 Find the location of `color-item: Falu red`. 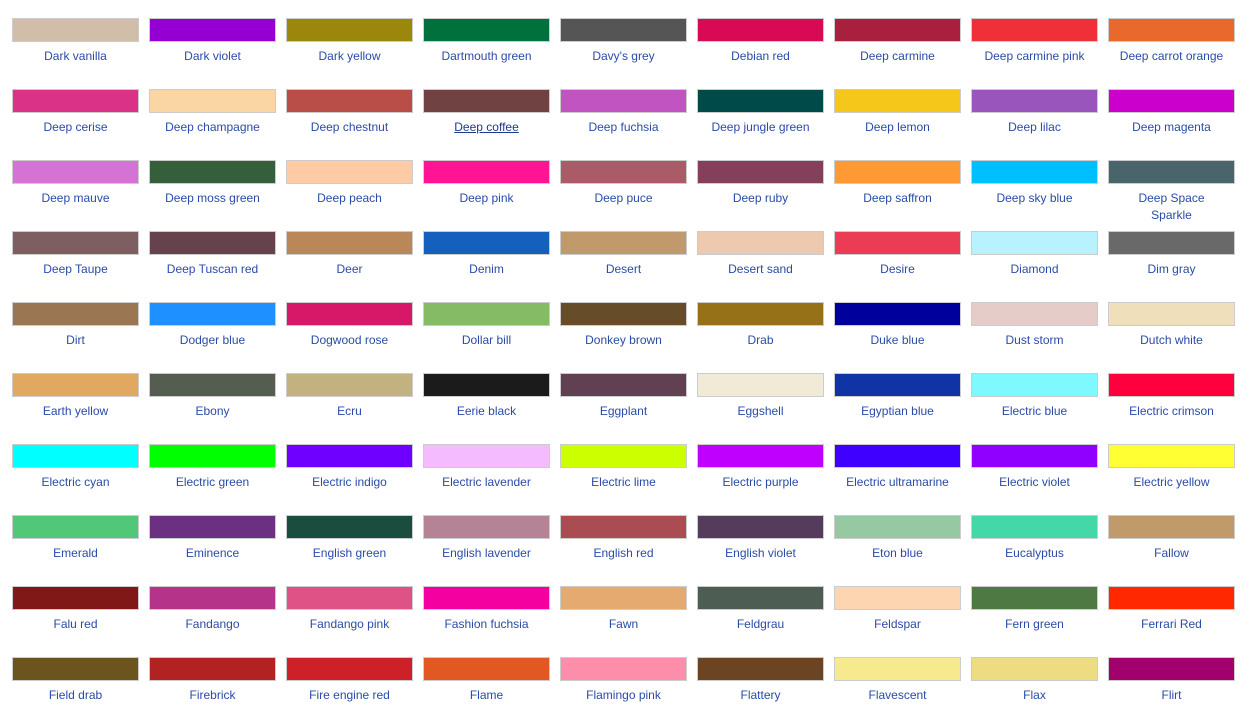

color-item: Falu red is located at coordinates (75, 621).